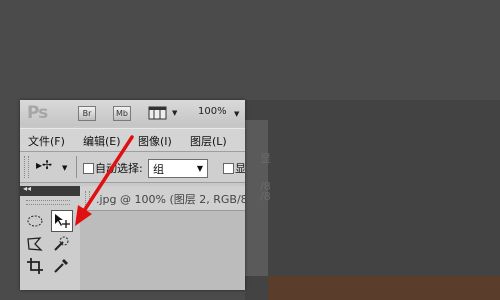 The width and height of the screenshot is (500, 300). Describe the element at coordinates (87, 113) in the screenshot. I see `bridge-button: Br` at that location.